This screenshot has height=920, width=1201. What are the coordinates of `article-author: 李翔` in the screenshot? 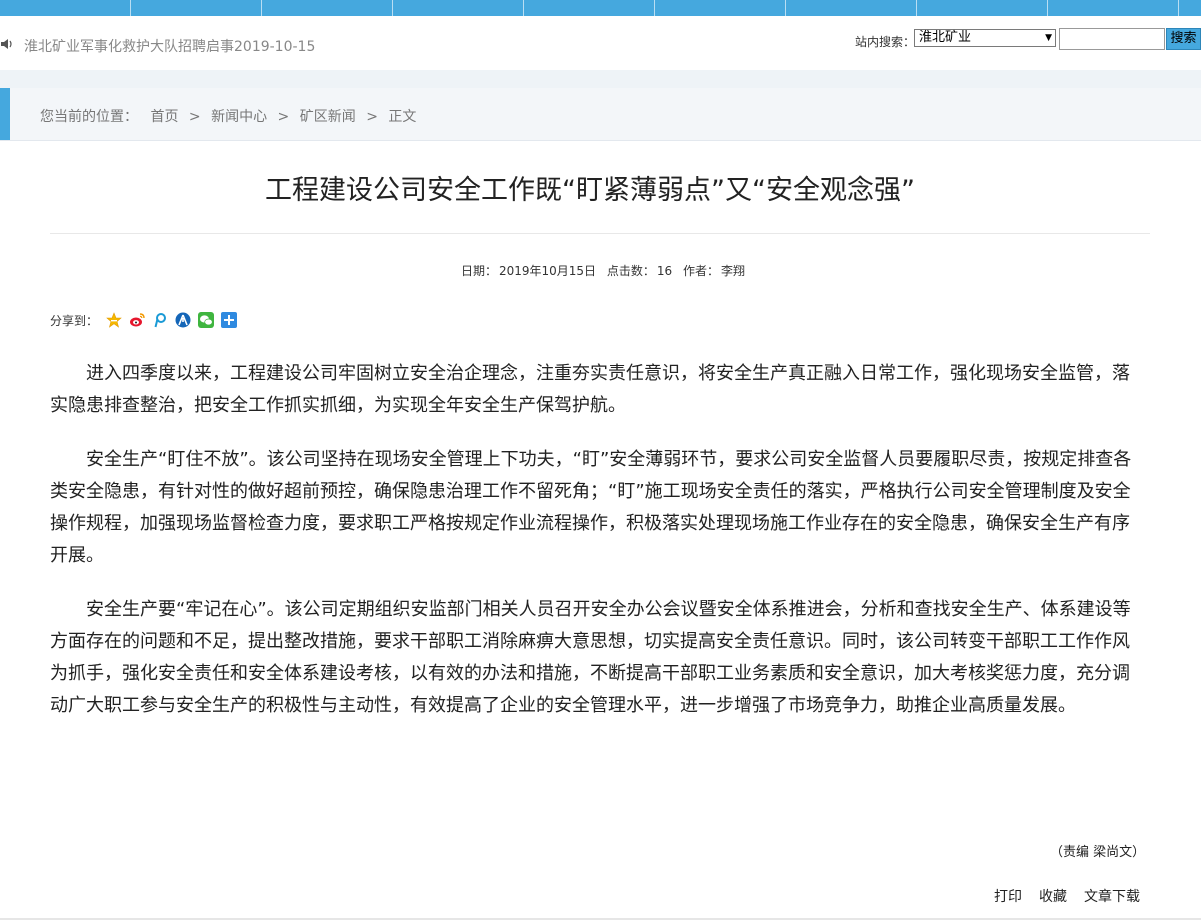 It's located at (733, 271).